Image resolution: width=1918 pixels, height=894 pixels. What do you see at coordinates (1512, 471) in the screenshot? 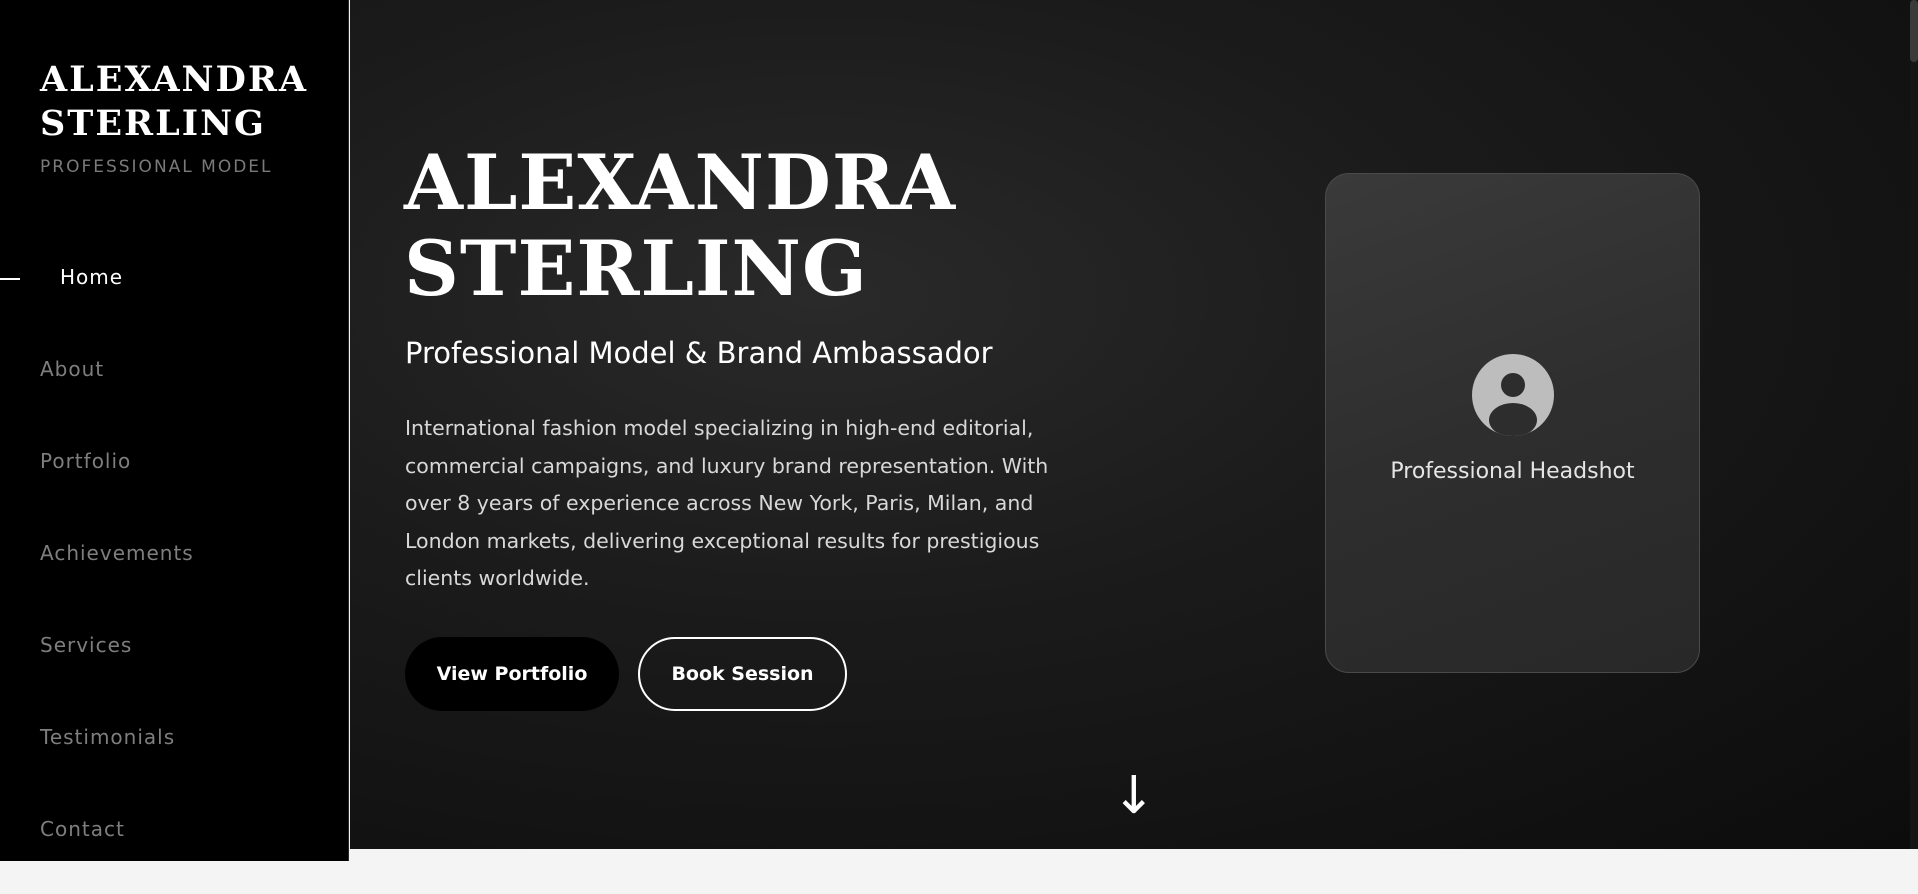
I see `headshot-label: Professional Headshot` at bounding box center [1512, 471].